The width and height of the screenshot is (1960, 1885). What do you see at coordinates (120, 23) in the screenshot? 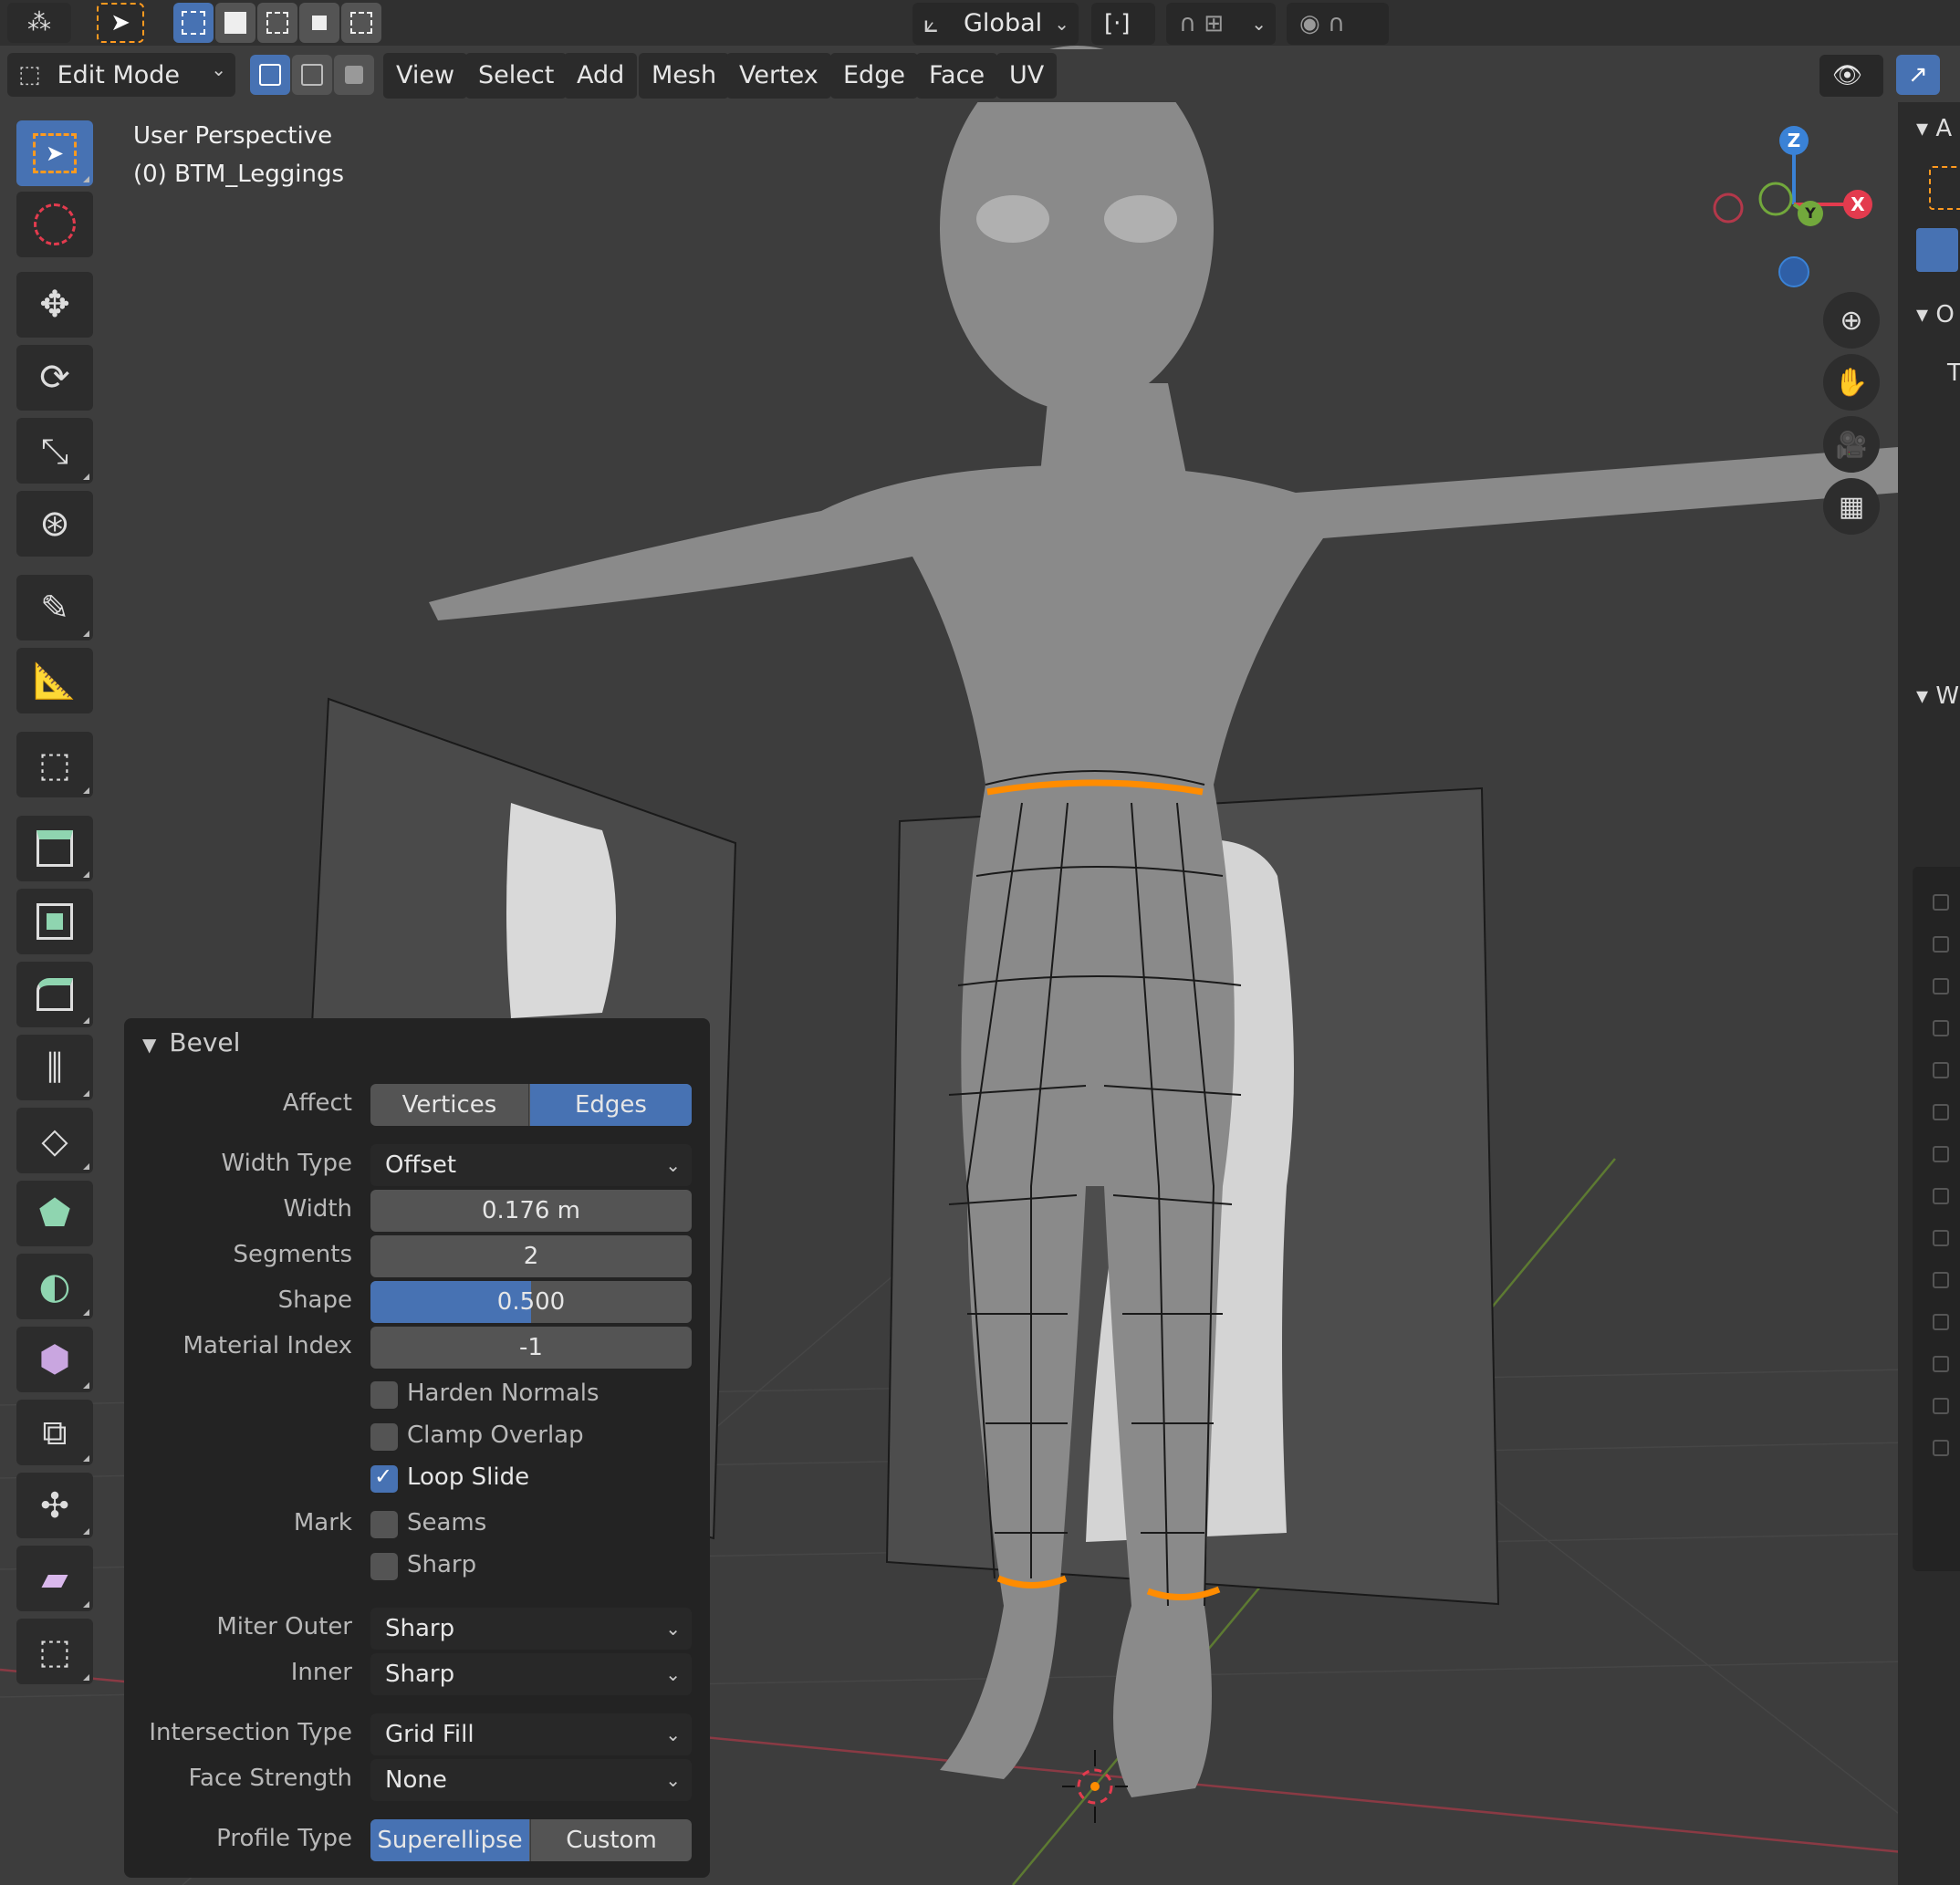
I see `select-tool-button: ➤` at bounding box center [120, 23].